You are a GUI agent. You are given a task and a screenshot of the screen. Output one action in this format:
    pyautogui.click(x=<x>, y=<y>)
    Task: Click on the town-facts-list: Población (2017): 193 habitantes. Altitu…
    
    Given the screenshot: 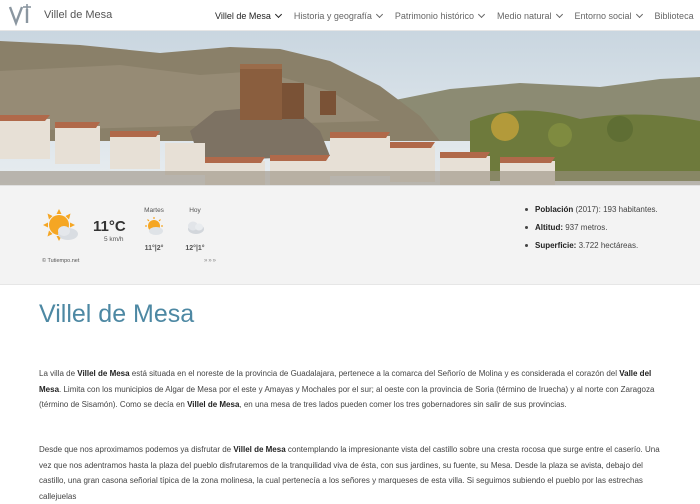 What is the action you would take?
    pyautogui.click(x=591, y=232)
    